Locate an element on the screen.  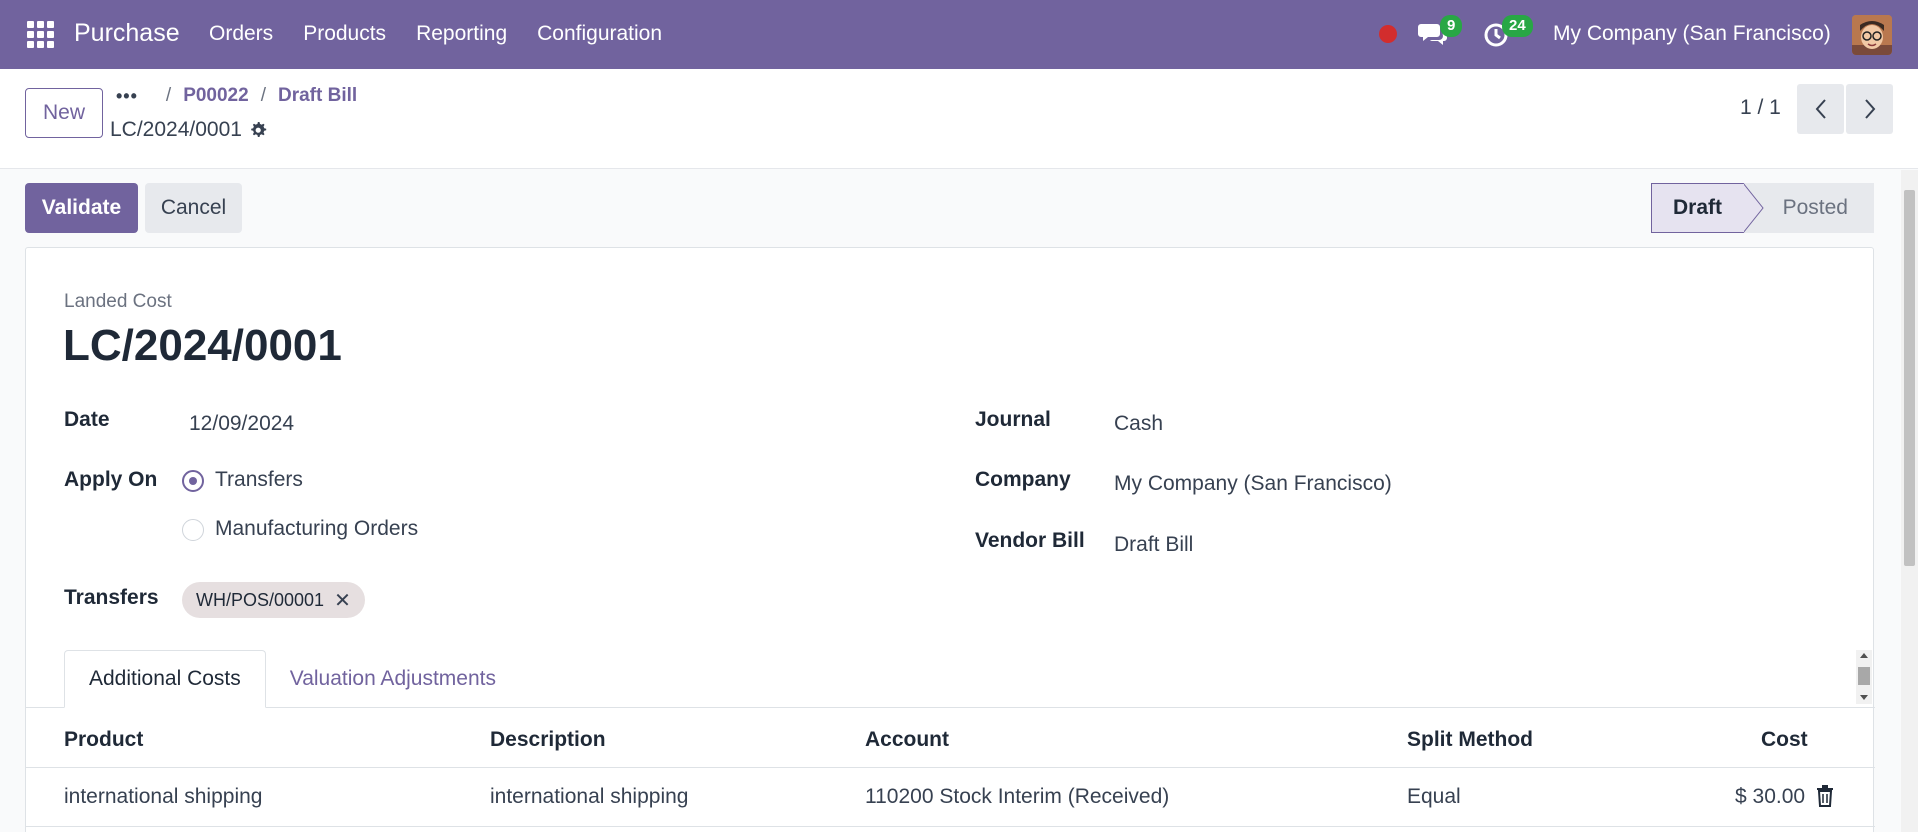
menu-products: Products is located at coordinates (344, 34).